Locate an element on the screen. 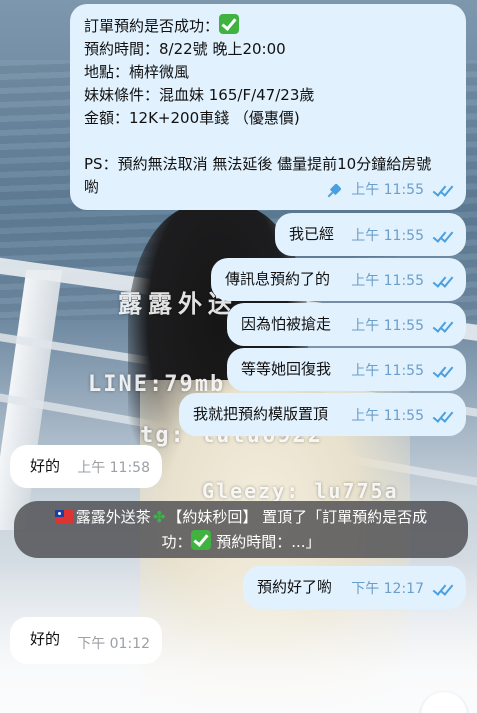 The width and height of the screenshot is (477, 713). banner-line: 露露外送茶 ✤ 【約妹秒回】 置頂了「訂單預約是否成 is located at coordinates (241, 517).